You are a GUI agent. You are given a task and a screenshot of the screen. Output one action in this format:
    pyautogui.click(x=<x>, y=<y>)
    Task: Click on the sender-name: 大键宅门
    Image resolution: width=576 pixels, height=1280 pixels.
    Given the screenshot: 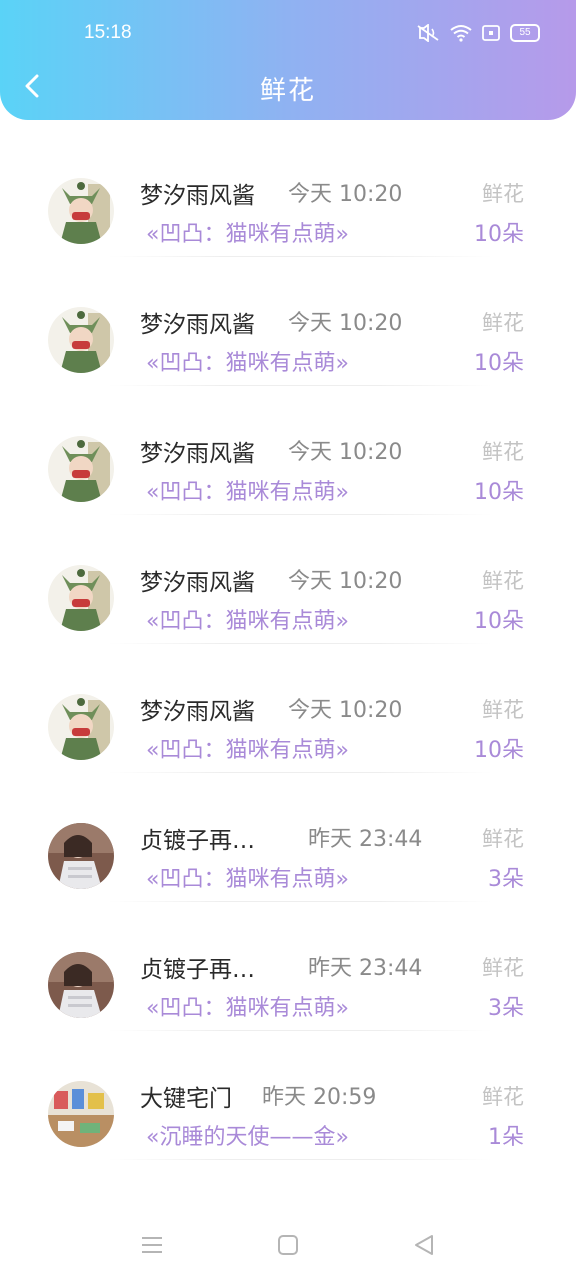 What is the action you would take?
    pyautogui.click(x=186, y=1099)
    